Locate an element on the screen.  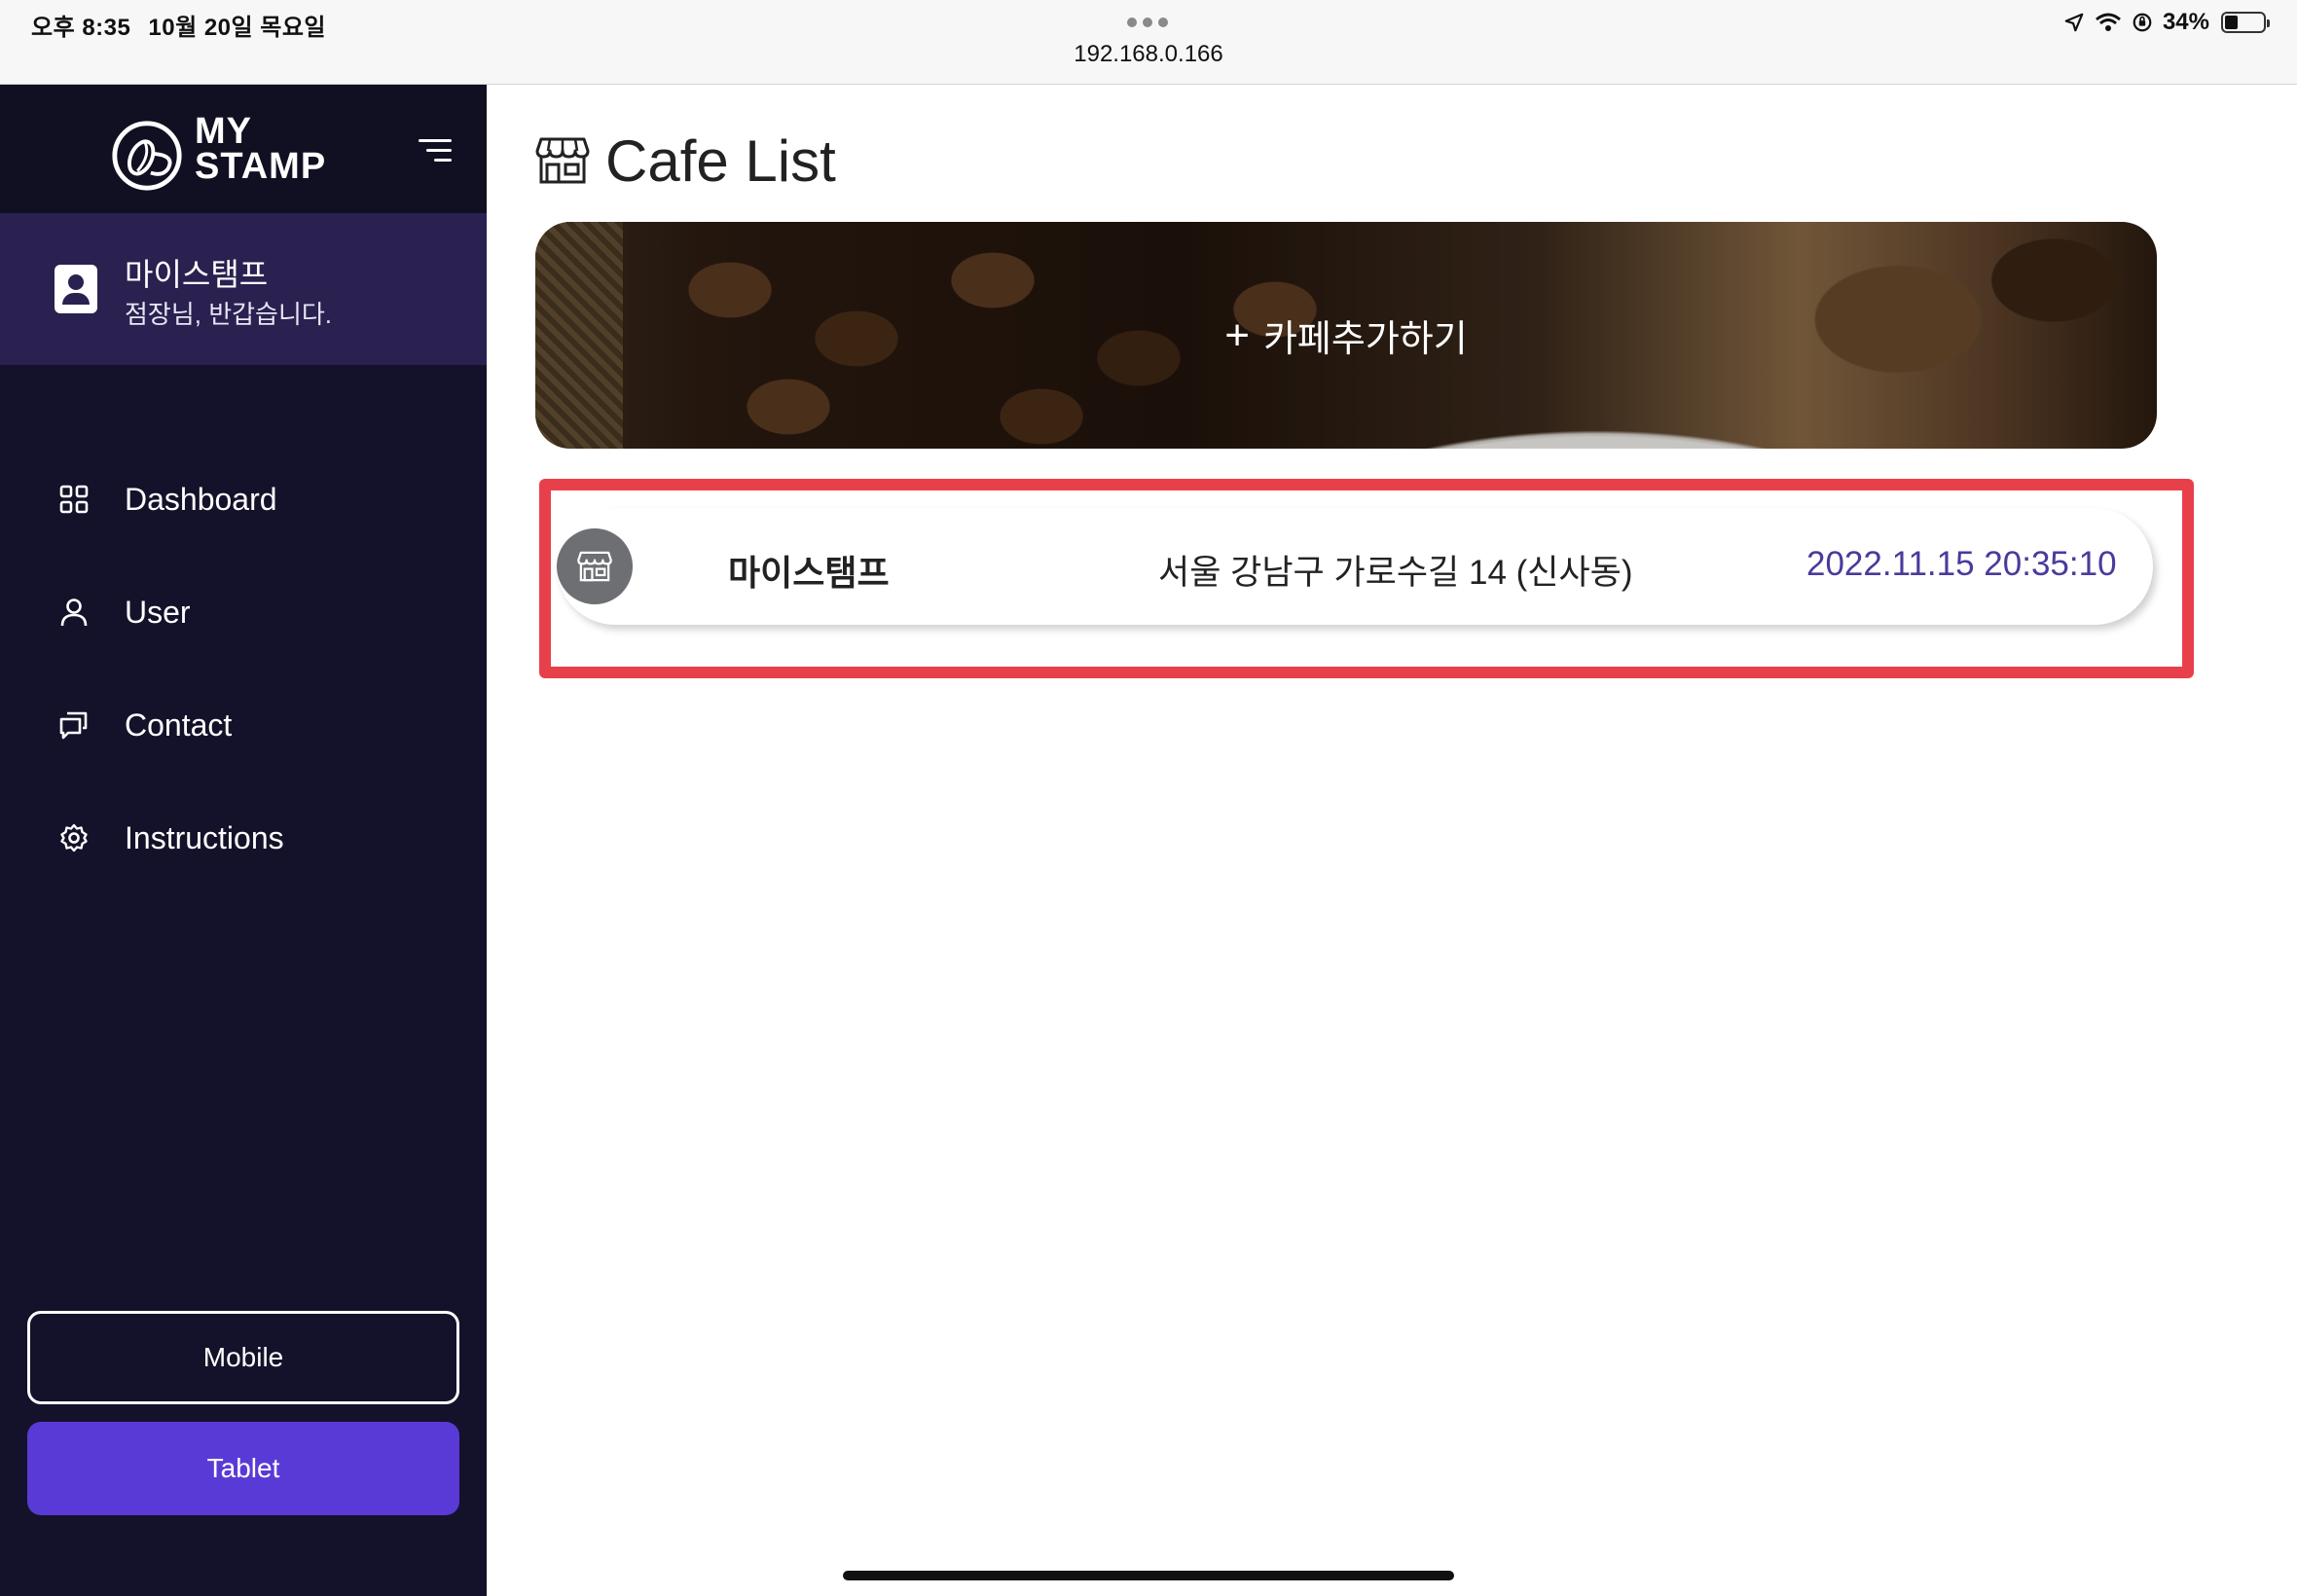
location-arrow-icon is located at coordinates (2074, 22).